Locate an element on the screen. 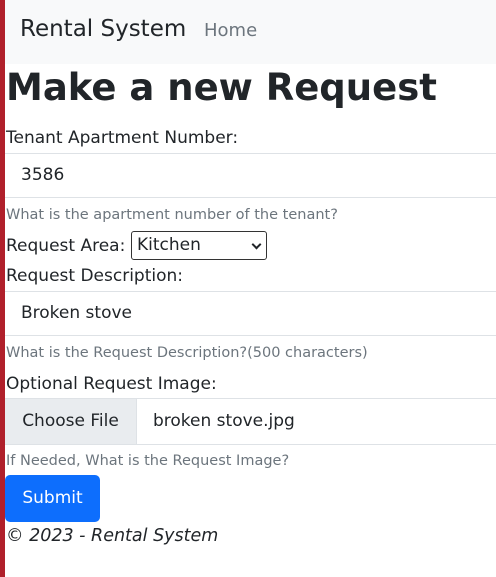 This screenshot has height=577, width=496. page-title: Make a new Request is located at coordinates (221, 87).